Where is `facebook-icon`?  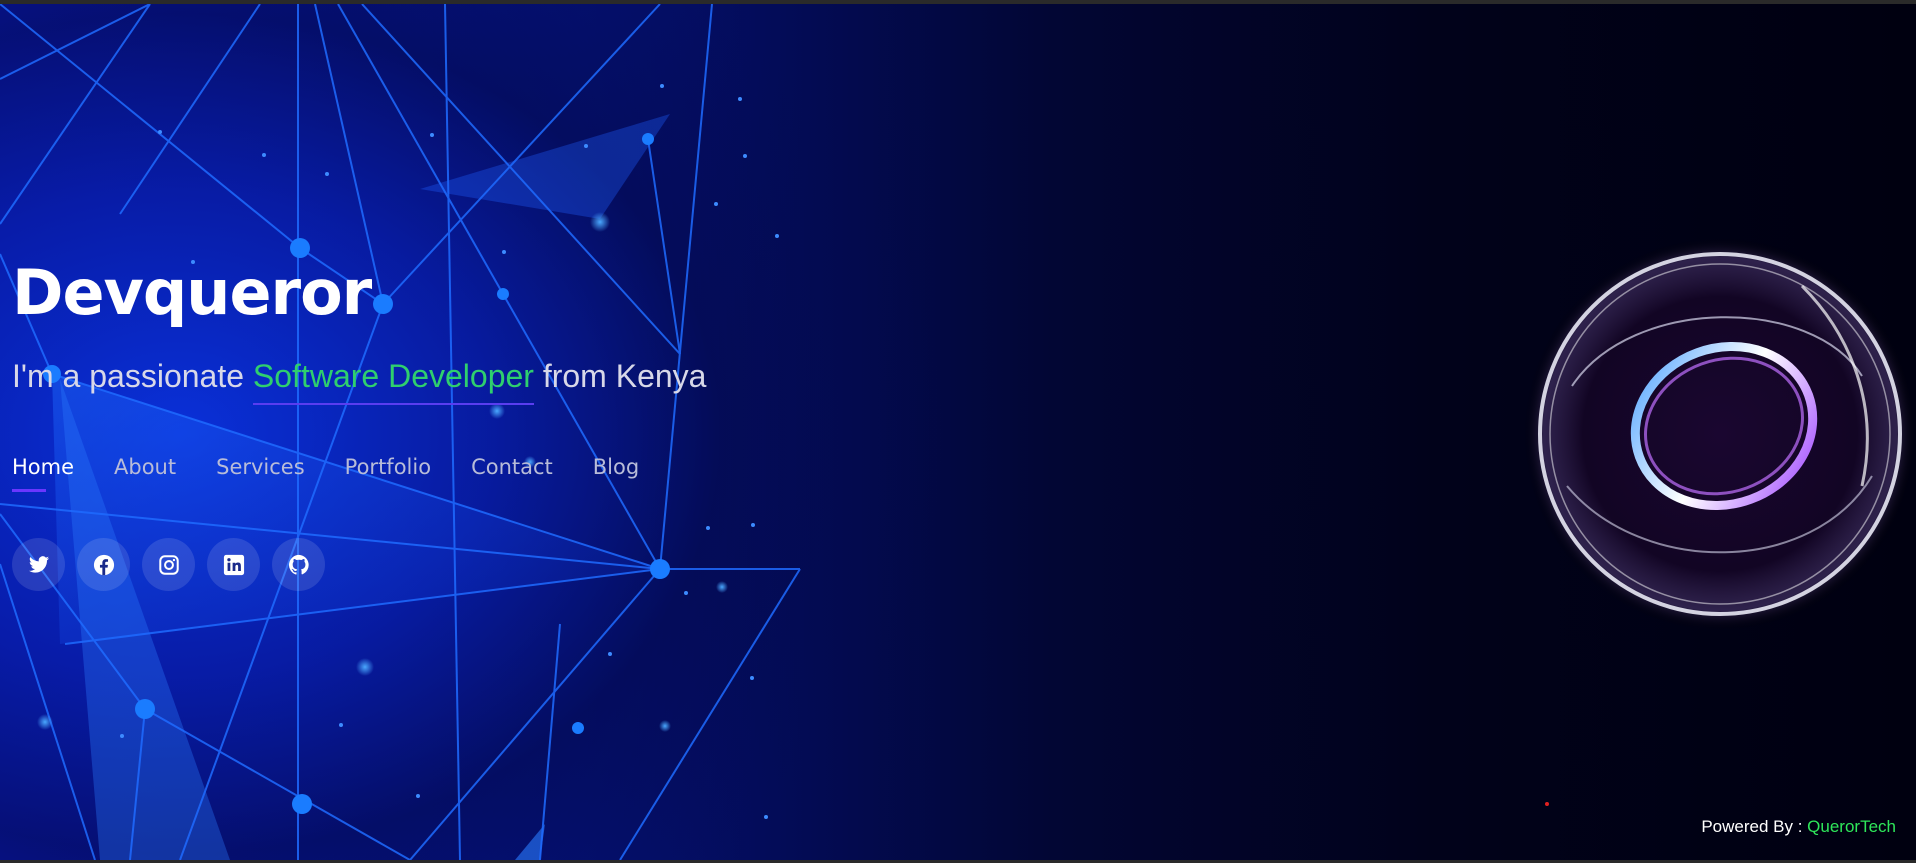 facebook-icon is located at coordinates (103, 564).